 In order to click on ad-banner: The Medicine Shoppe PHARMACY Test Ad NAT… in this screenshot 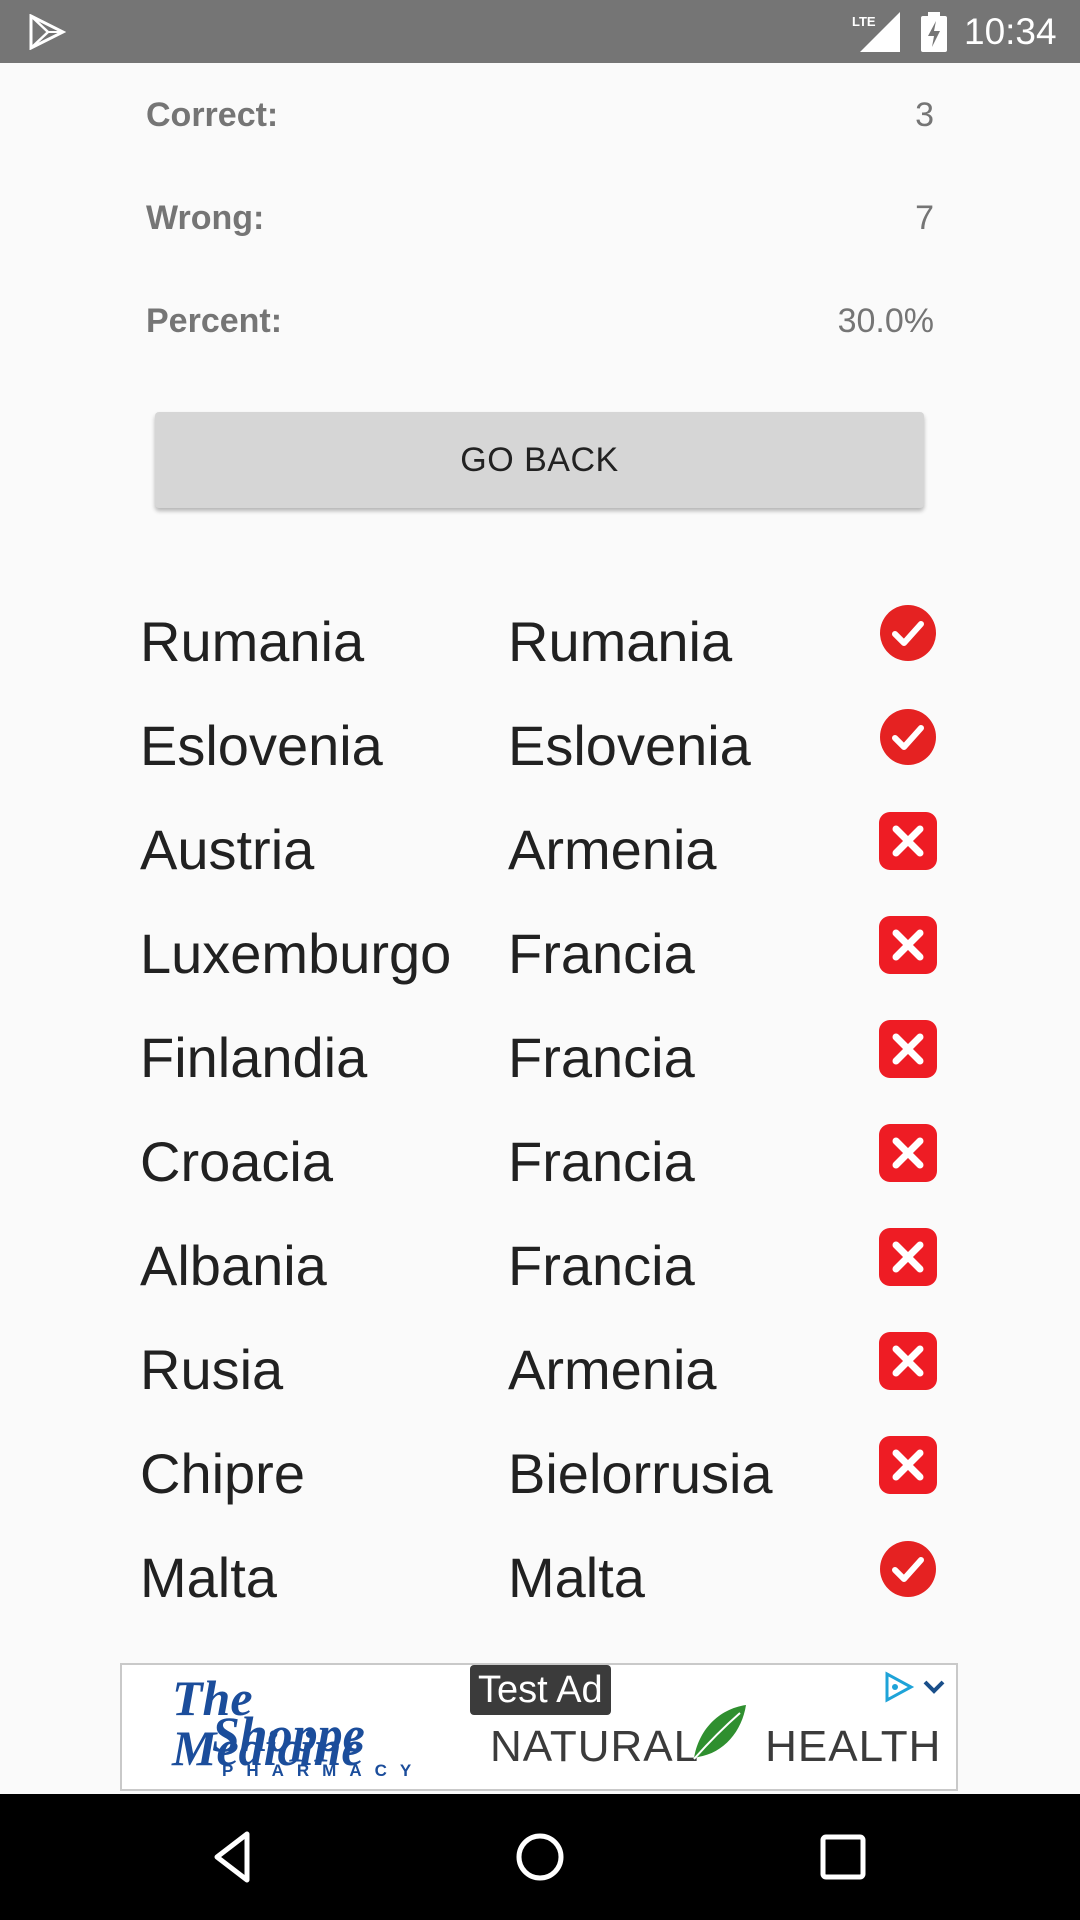, I will do `click(539, 1727)`.